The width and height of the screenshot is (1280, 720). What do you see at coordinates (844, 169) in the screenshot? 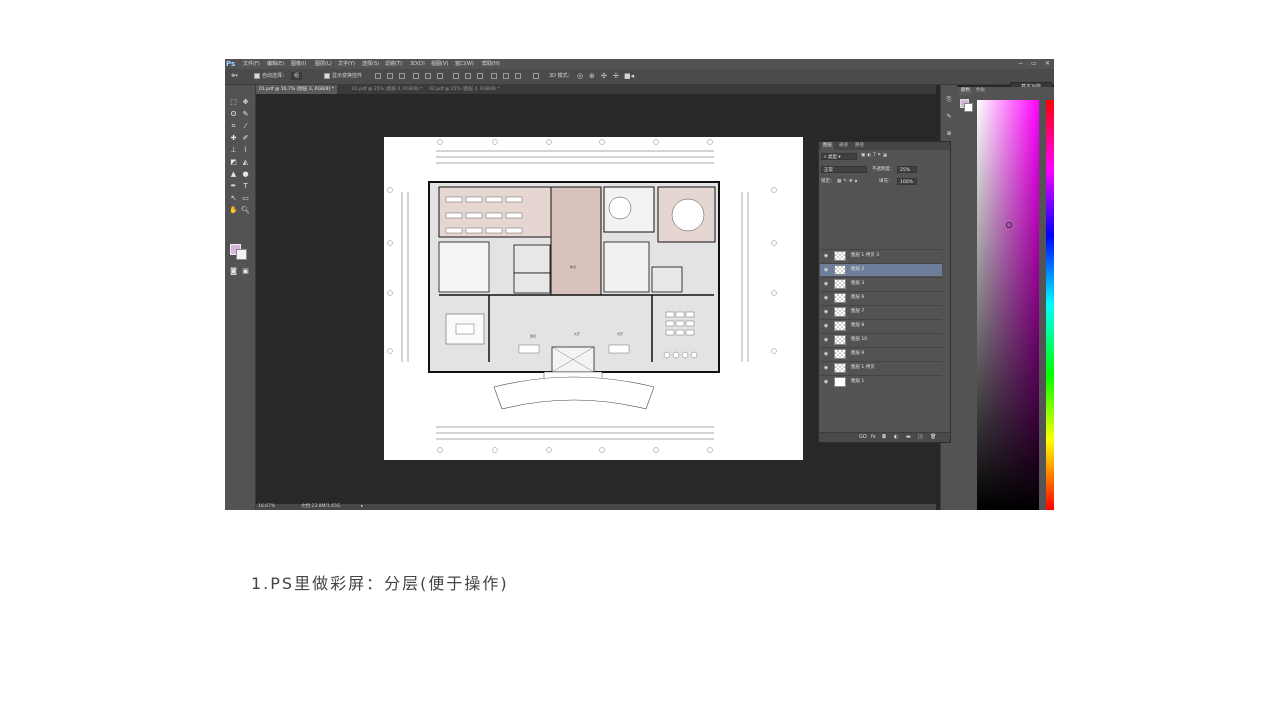
I see `blend-mode-dropdown: 正常` at bounding box center [844, 169].